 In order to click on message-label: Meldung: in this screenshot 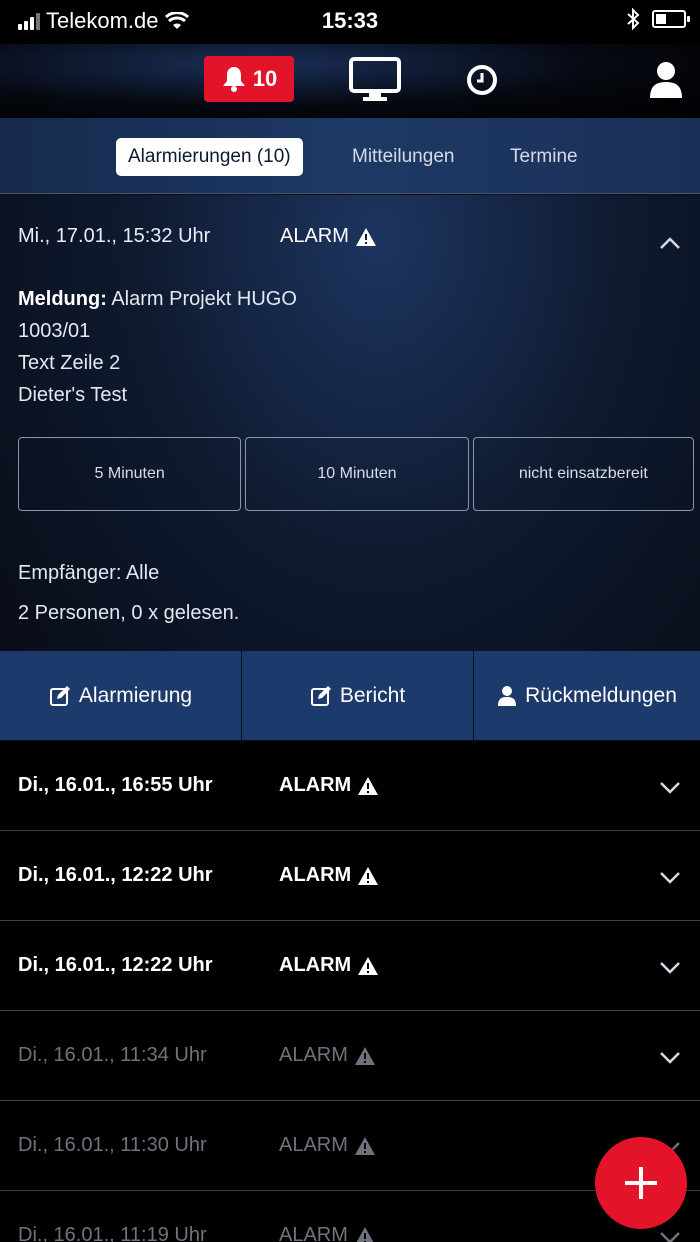, I will do `click(62, 299)`.